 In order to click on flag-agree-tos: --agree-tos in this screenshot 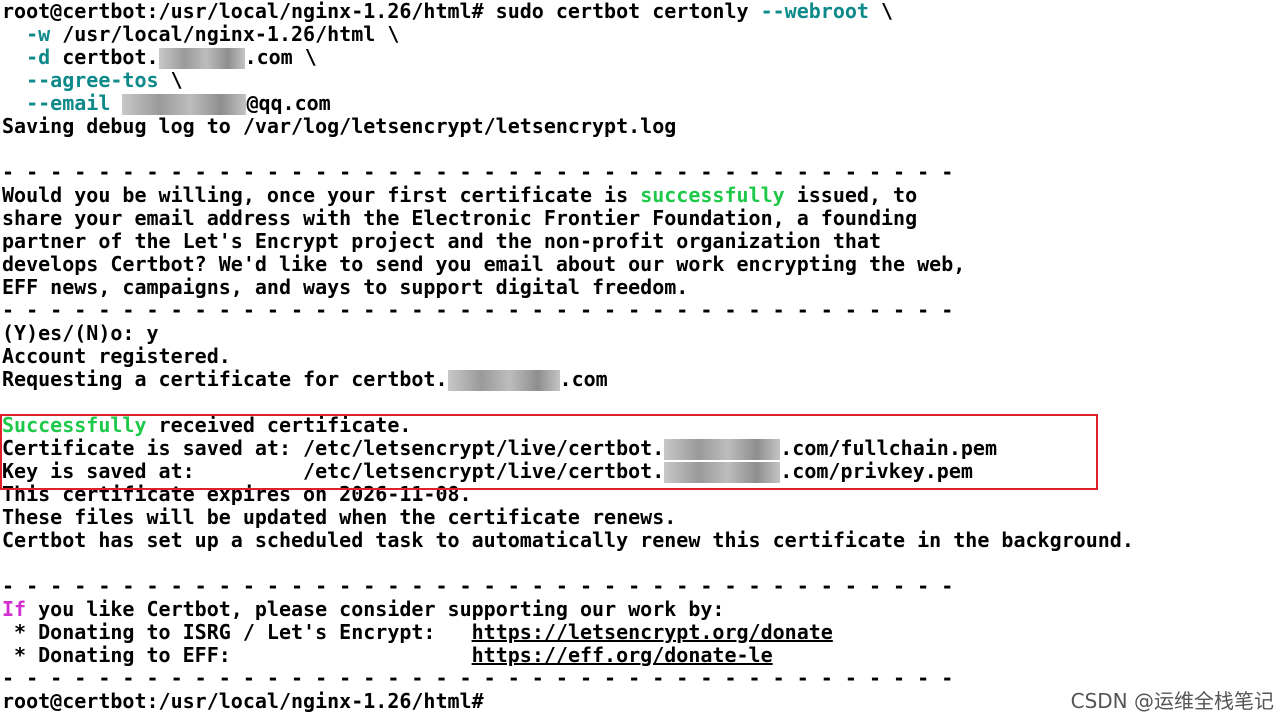, I will do `click(92, 80)`.